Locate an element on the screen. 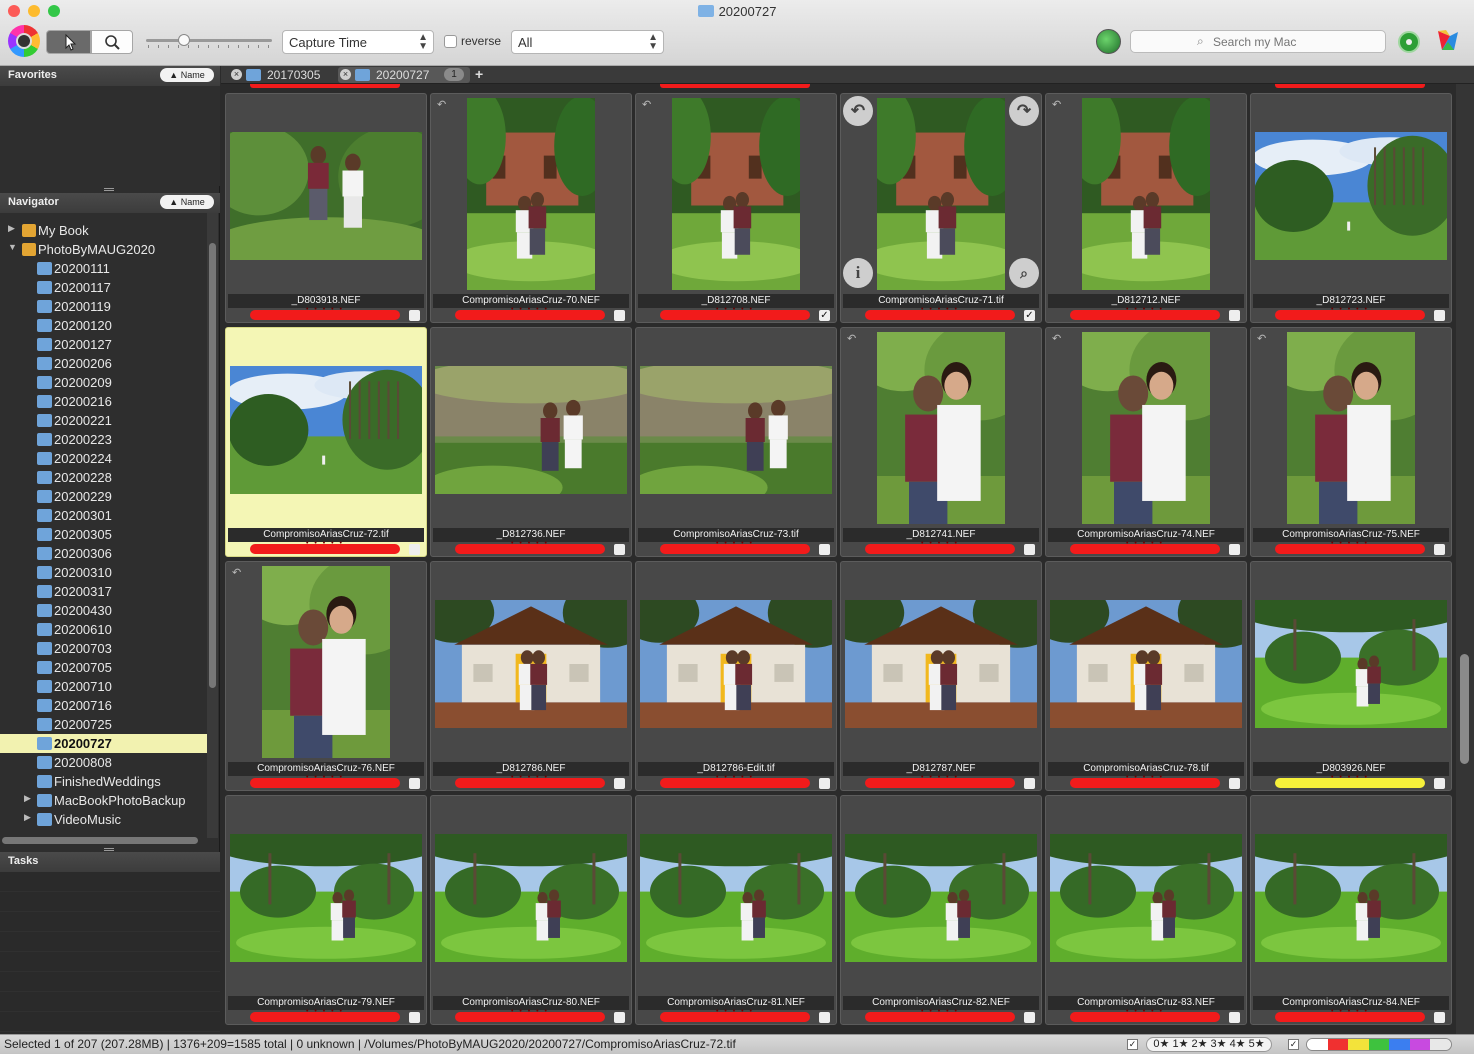 The image size is (1474, 1054). navigator-item: 20200120 is located at coordinates (103, 325).